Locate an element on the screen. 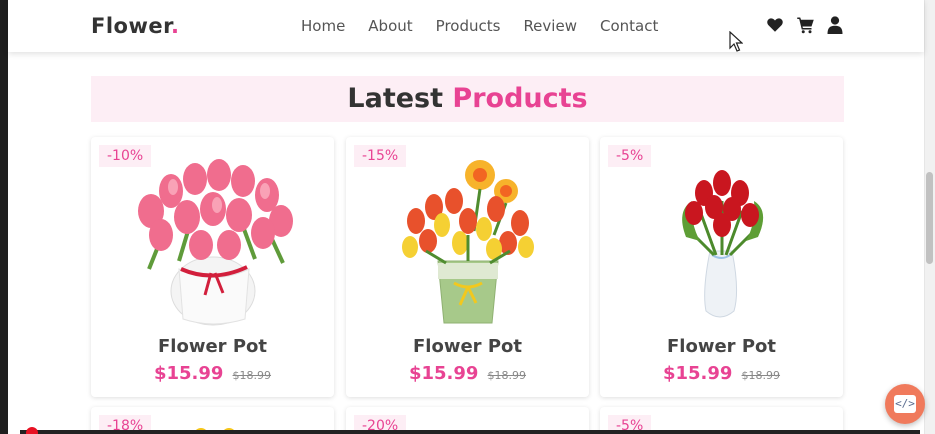  mouse-cursor-icon is located at coordinates (736, 41).